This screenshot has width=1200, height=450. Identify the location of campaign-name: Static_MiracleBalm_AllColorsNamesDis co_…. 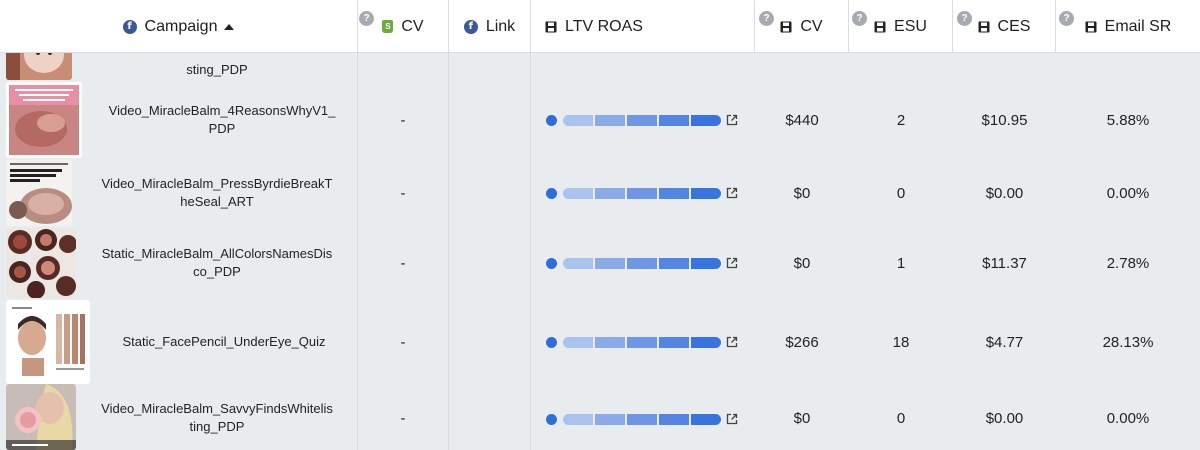
(217, 263).